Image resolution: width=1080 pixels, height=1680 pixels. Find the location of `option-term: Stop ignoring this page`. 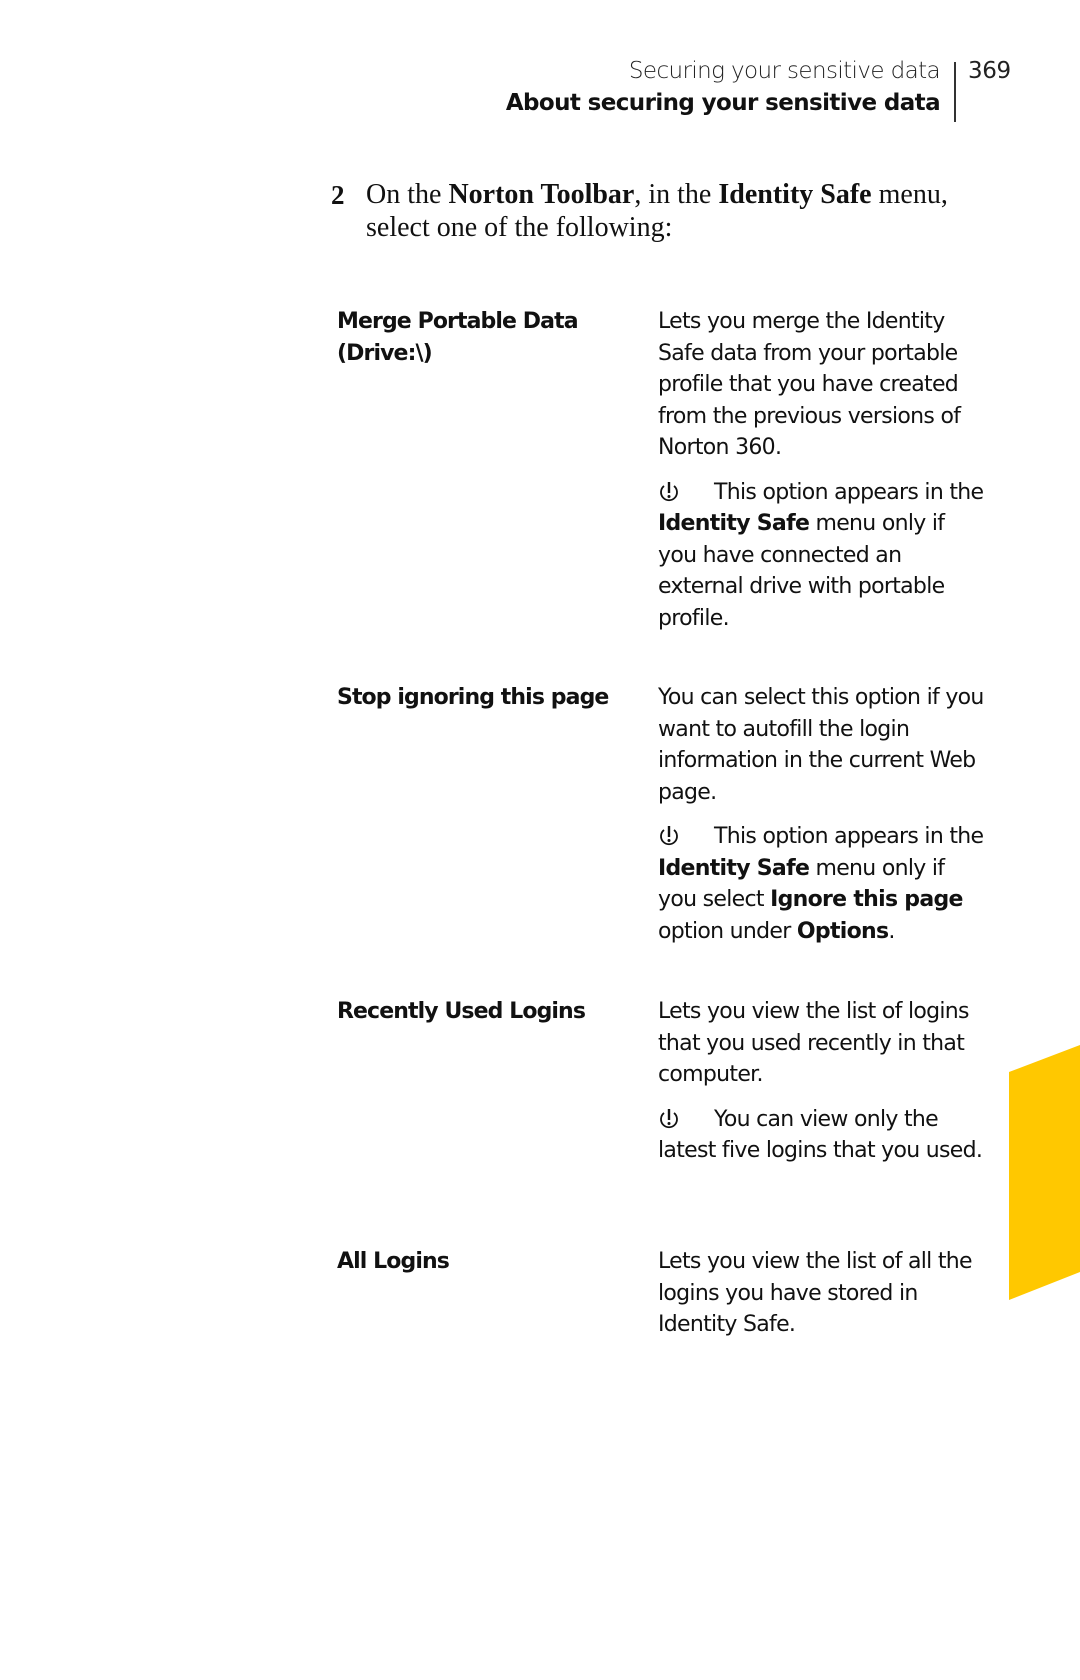

option-term: Stop ignoring this page is located at coordinates (473, 697).